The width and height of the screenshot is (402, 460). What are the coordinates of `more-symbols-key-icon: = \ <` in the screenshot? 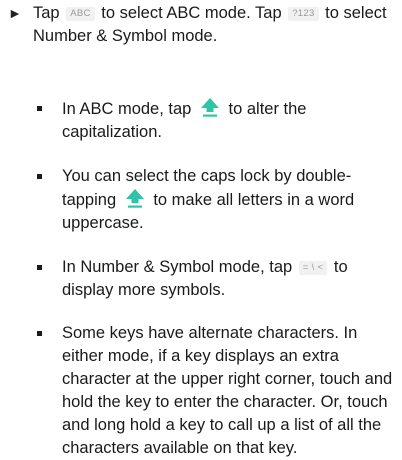 It's located at (313, 268).